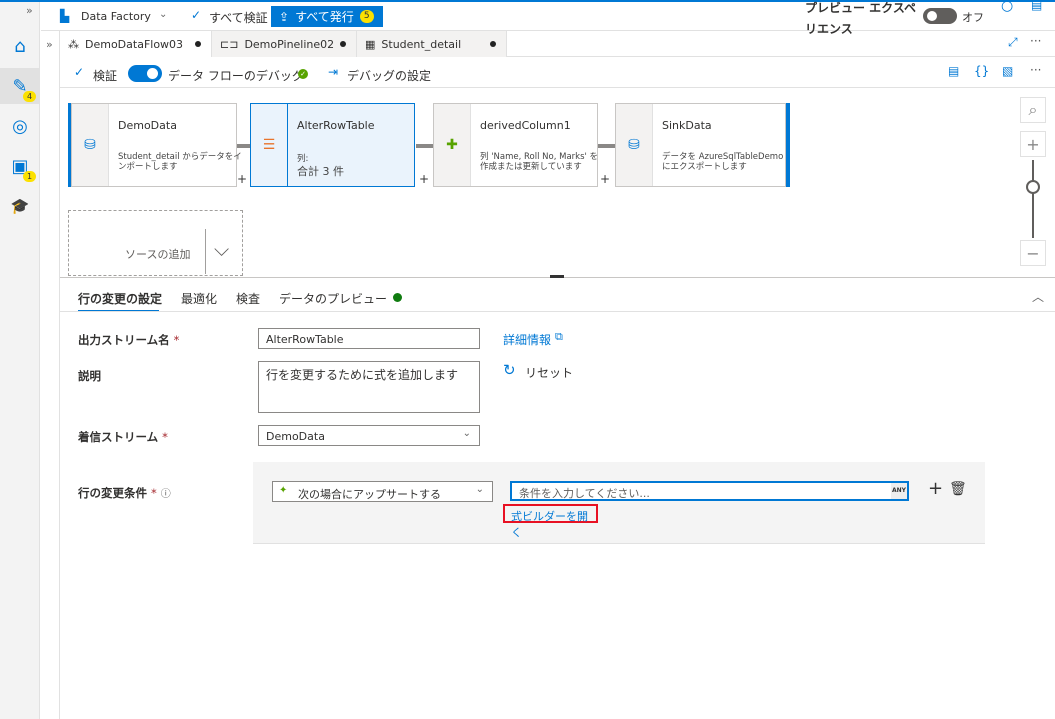  Describe the element at coordinates (687, 125) in the screenshot. I see `node-title: SinkData` at that location.